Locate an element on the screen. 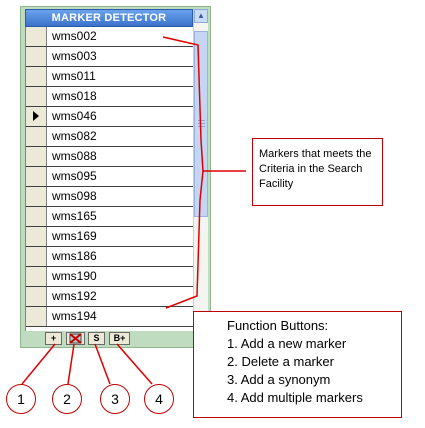  number-badge-3: 3 is located at coordinates (115, 399).